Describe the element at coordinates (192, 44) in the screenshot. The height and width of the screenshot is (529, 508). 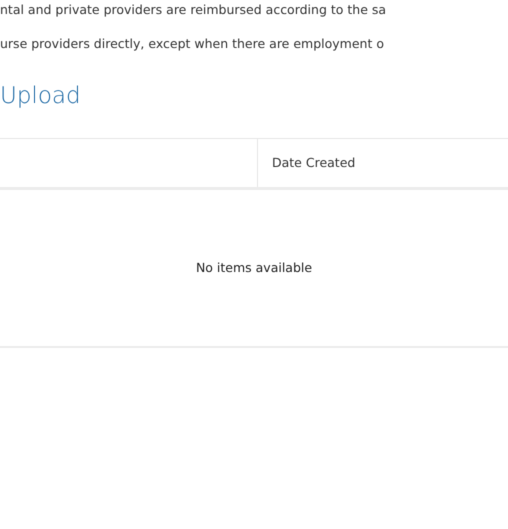
I see `paragraph-text: urse providers directly, except when there are employment o` at that location.